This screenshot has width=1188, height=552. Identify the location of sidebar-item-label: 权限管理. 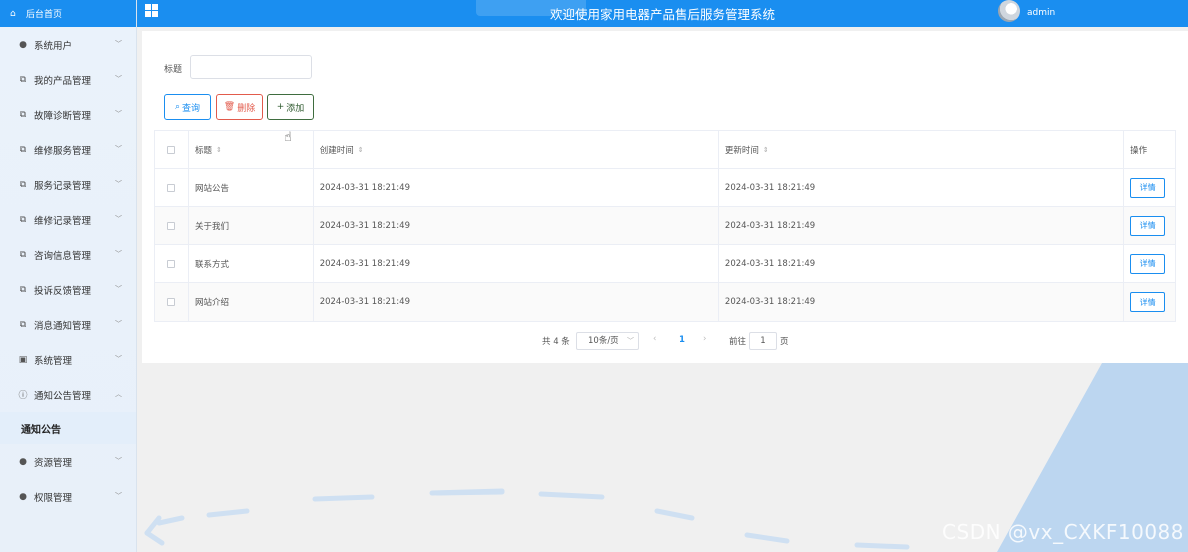
(53, 498).